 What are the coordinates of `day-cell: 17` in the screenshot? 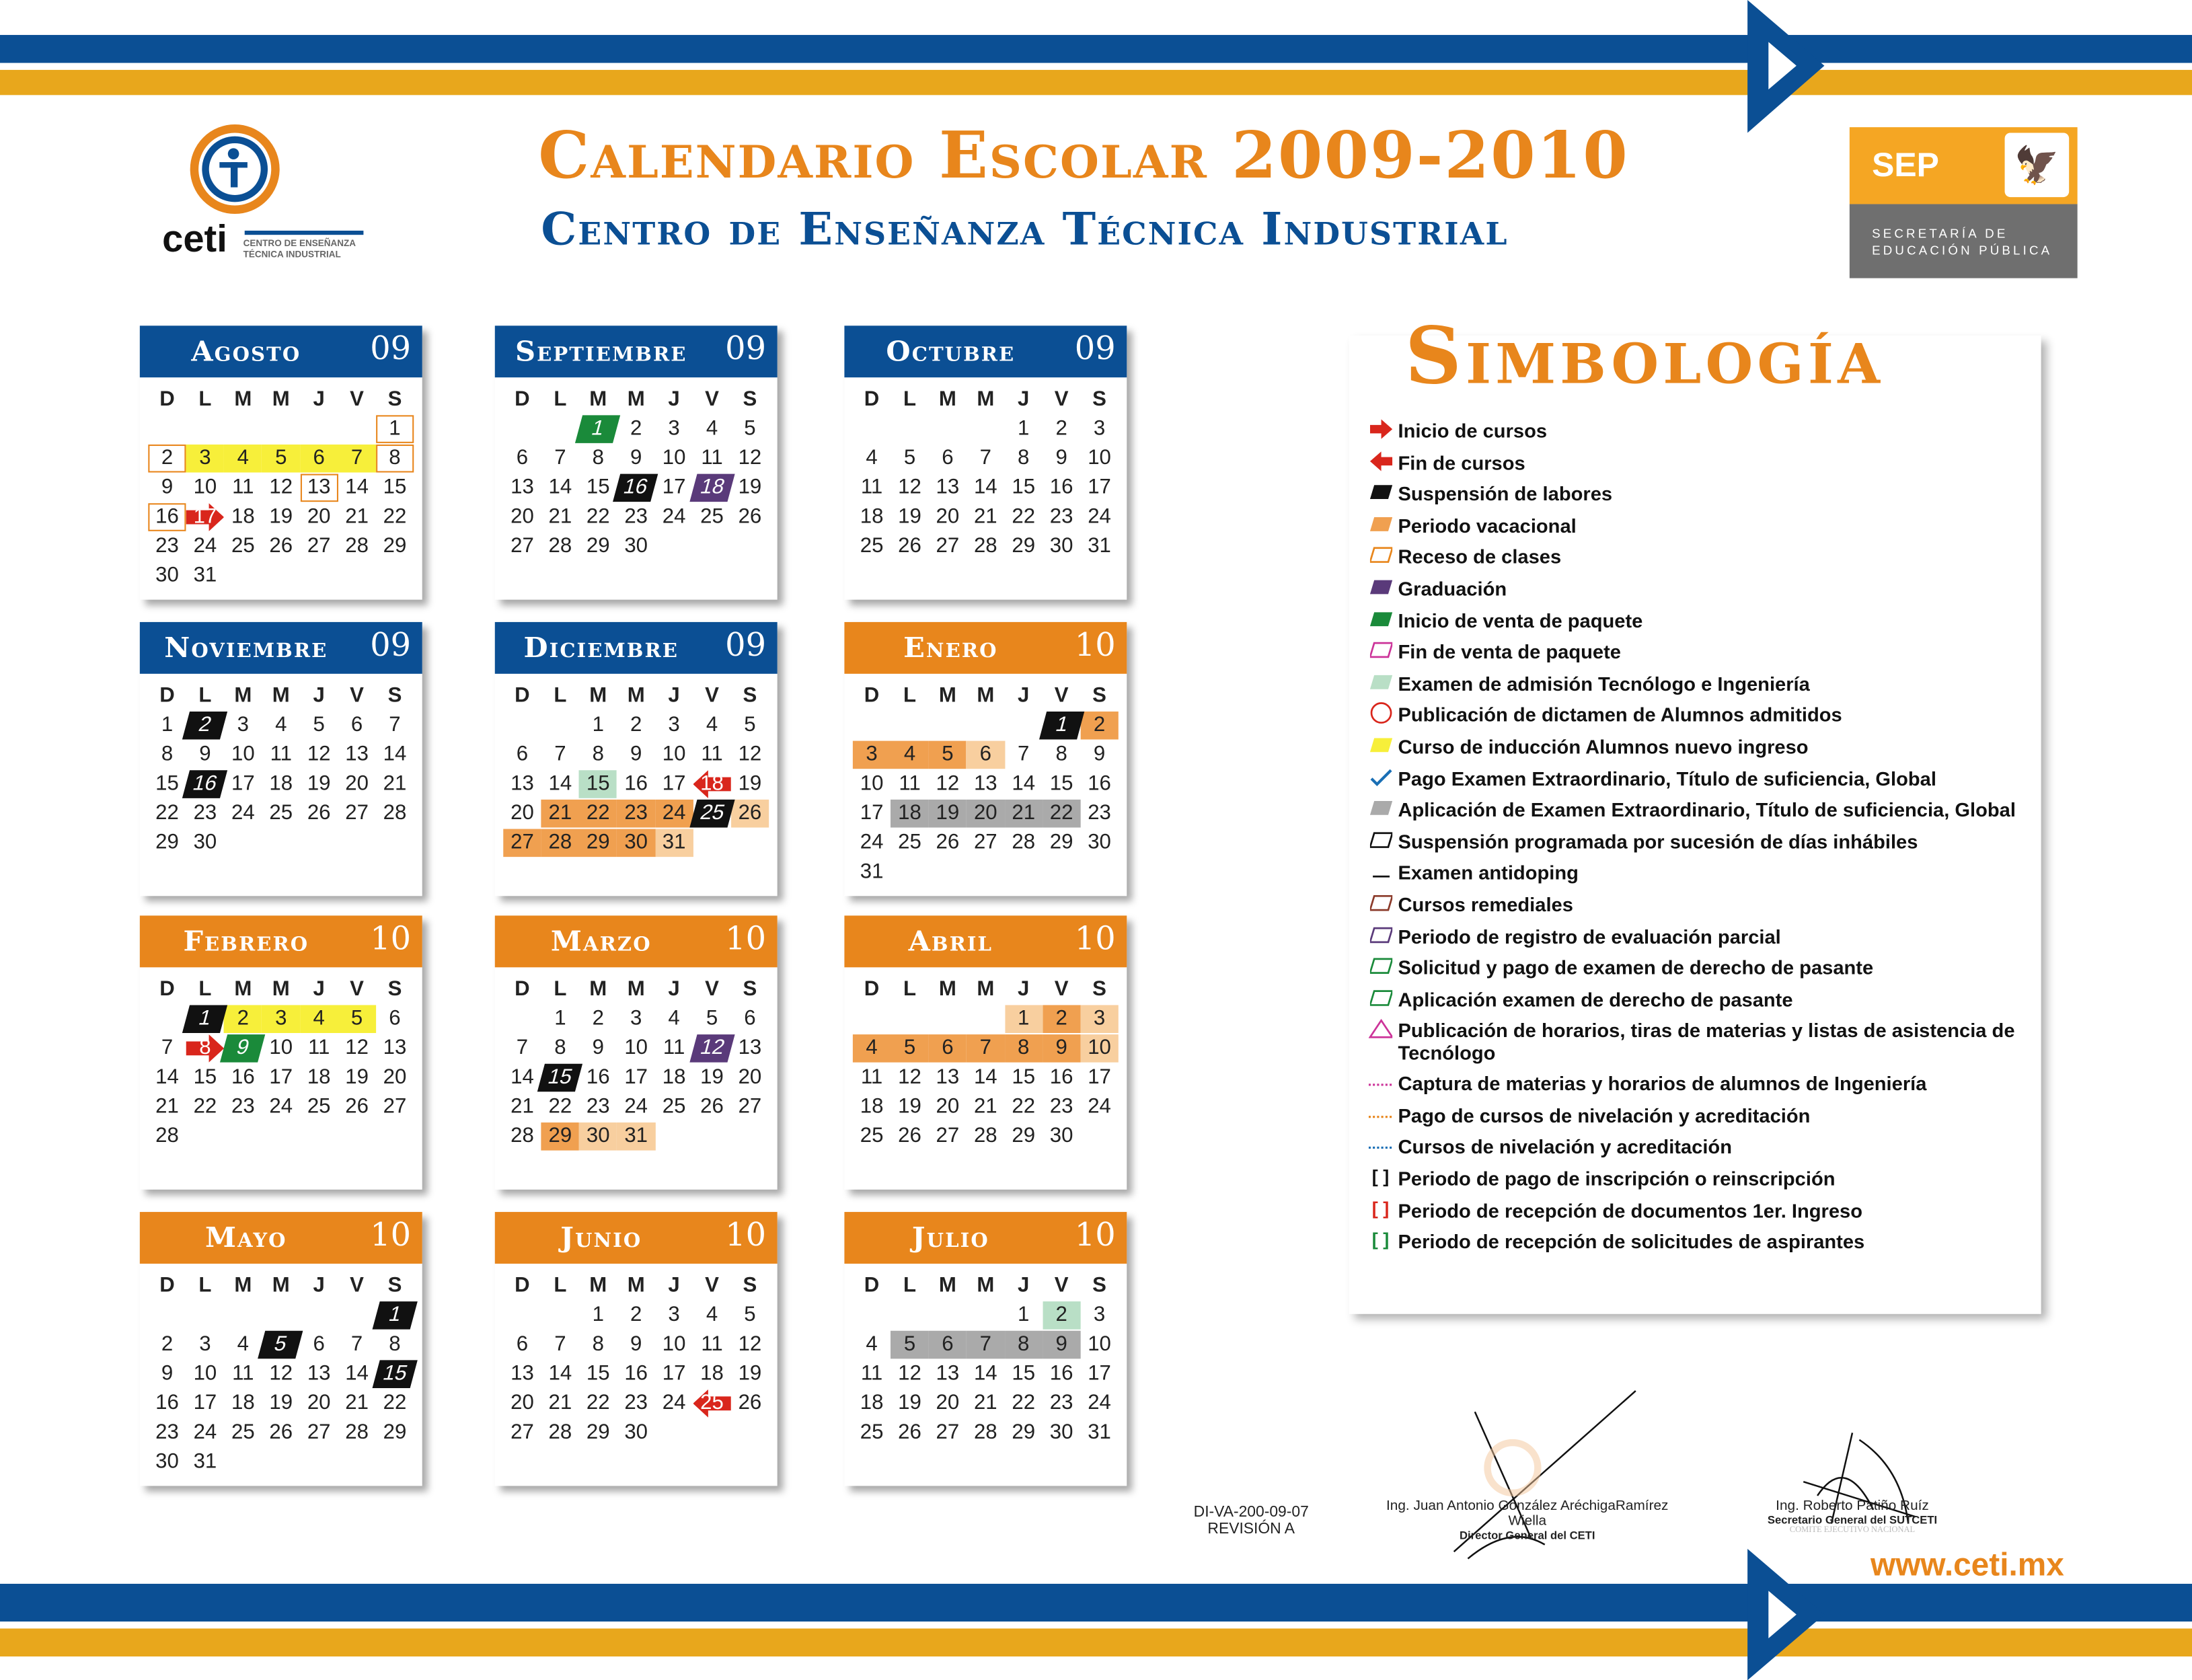 It's located at (636, 1077).